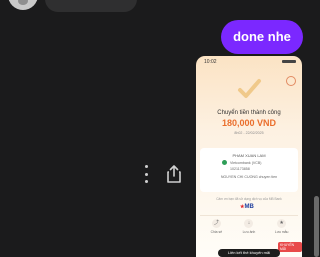 This screenshot has height=257, width=320. I want to click on transfer-message: NGUYEN CHI CUONG chuyen tien, so click(249, 177).